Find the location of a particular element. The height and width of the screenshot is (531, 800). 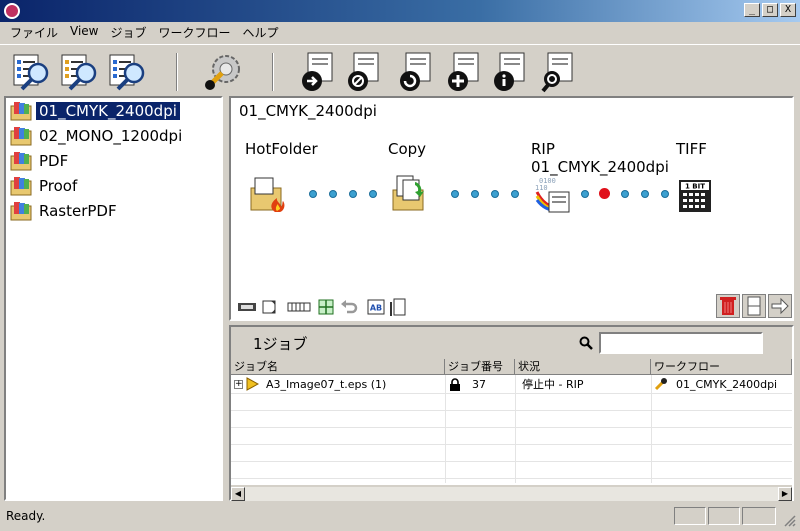

horizontal-scrollbar: ◀ ▶ is located at coordinates (511, 494).